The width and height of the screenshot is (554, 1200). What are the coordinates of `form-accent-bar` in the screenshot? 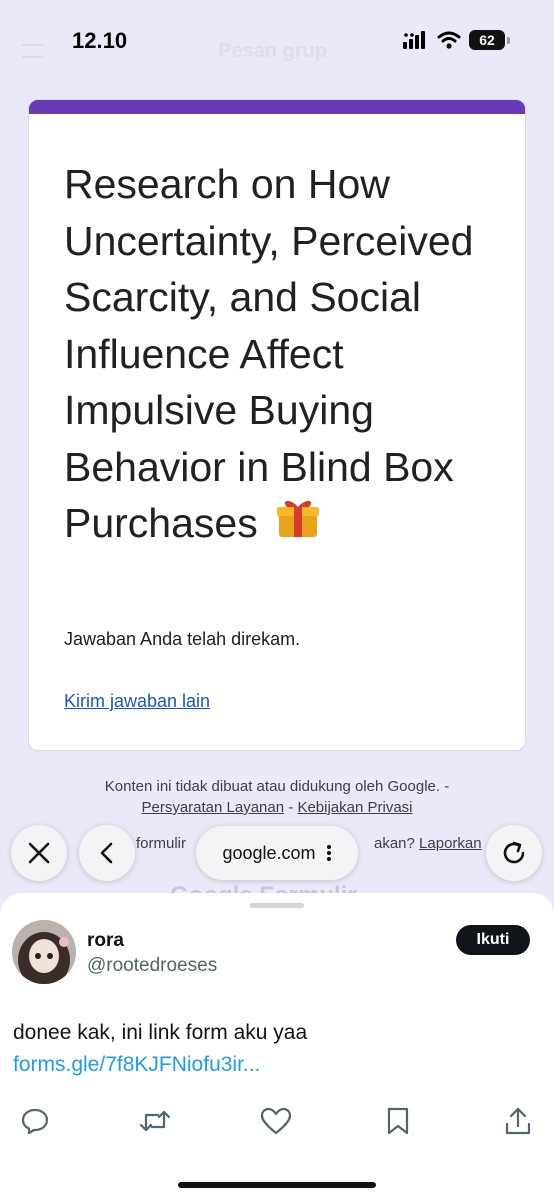 It's located at (277, 107).